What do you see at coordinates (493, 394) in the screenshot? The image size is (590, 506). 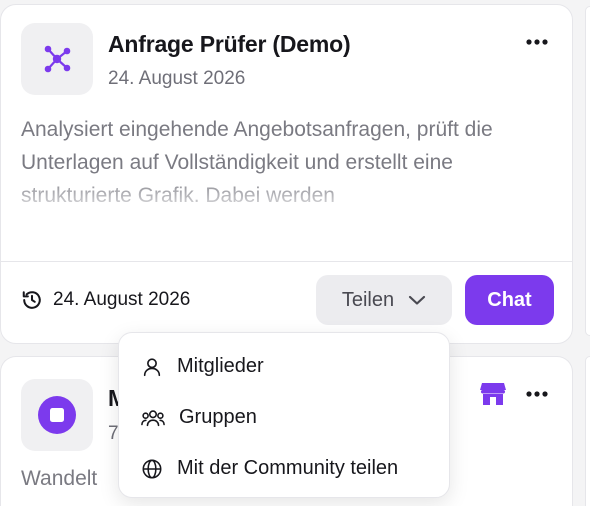 I see `store-icon` at bounding box center [493, 394].